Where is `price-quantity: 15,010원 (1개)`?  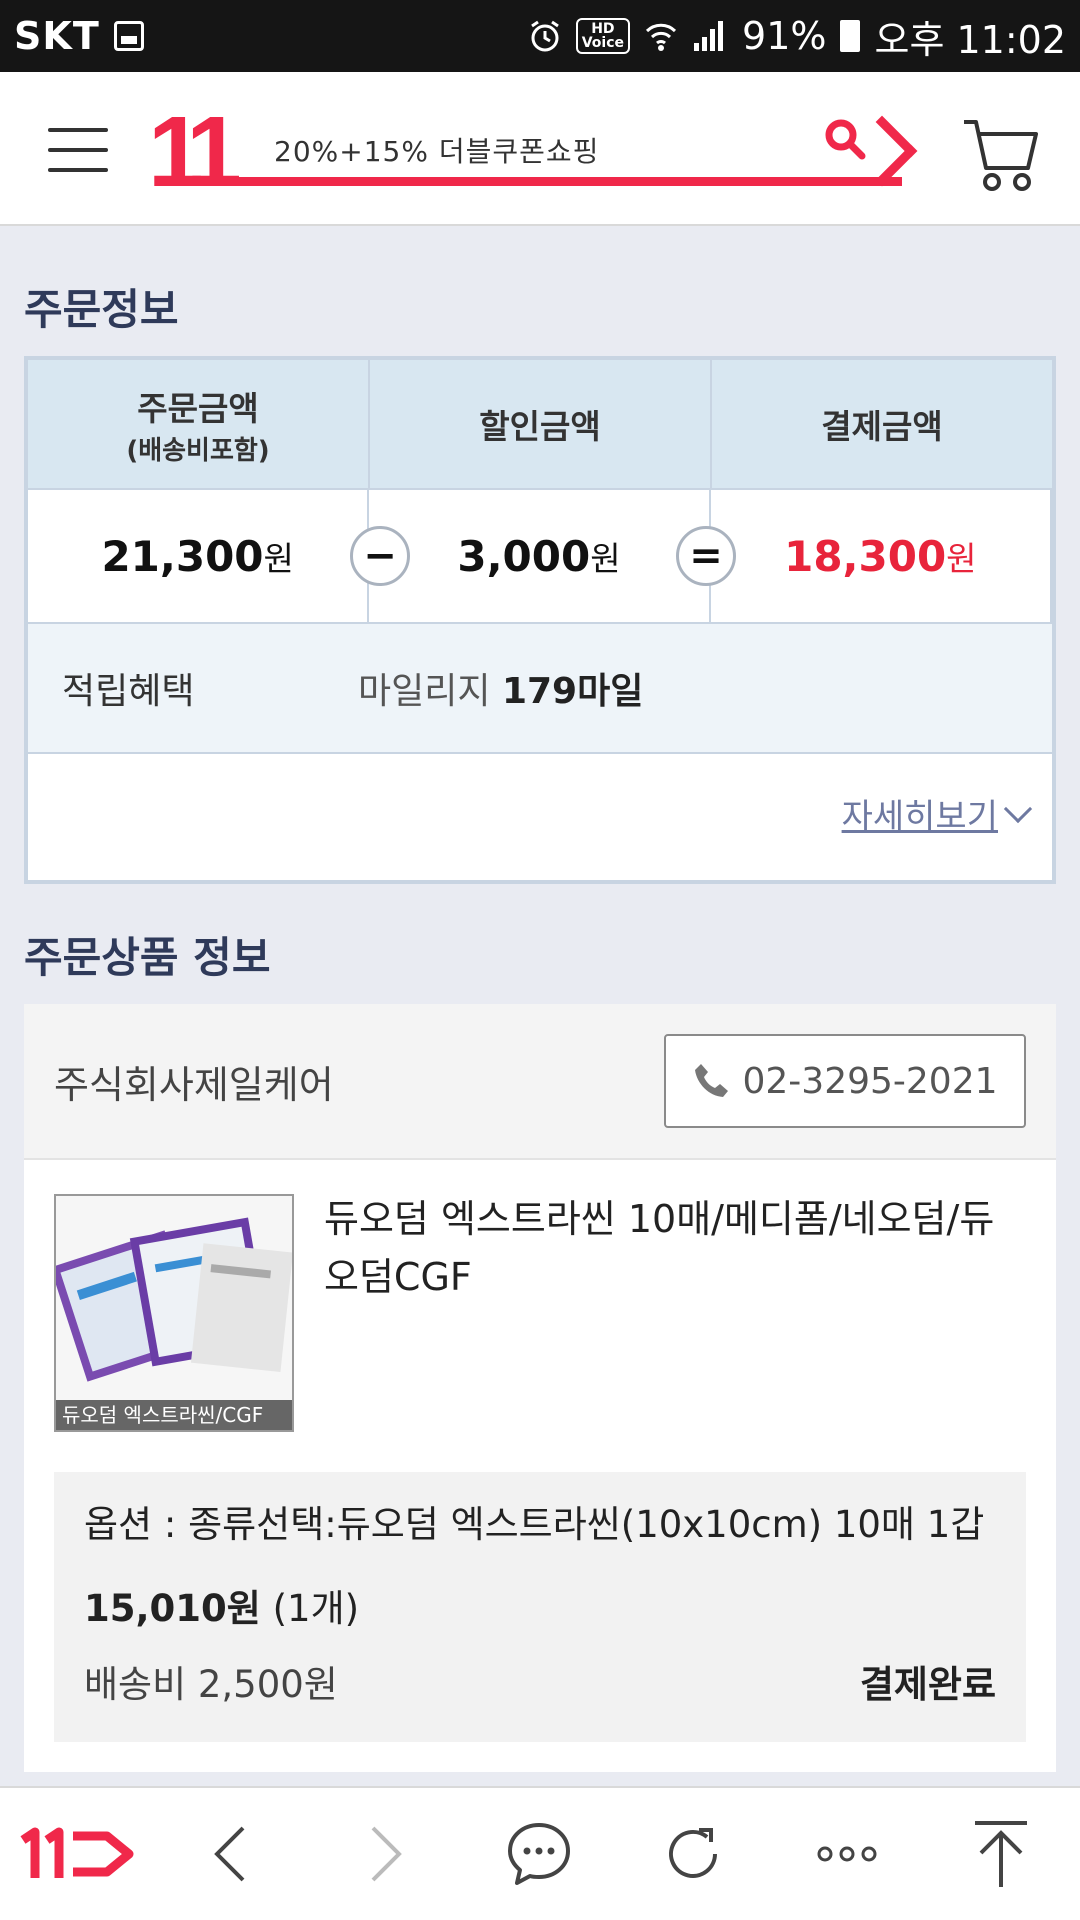 price-quantity: 15,010원 (1개) is located at coordinates (540, 1605).